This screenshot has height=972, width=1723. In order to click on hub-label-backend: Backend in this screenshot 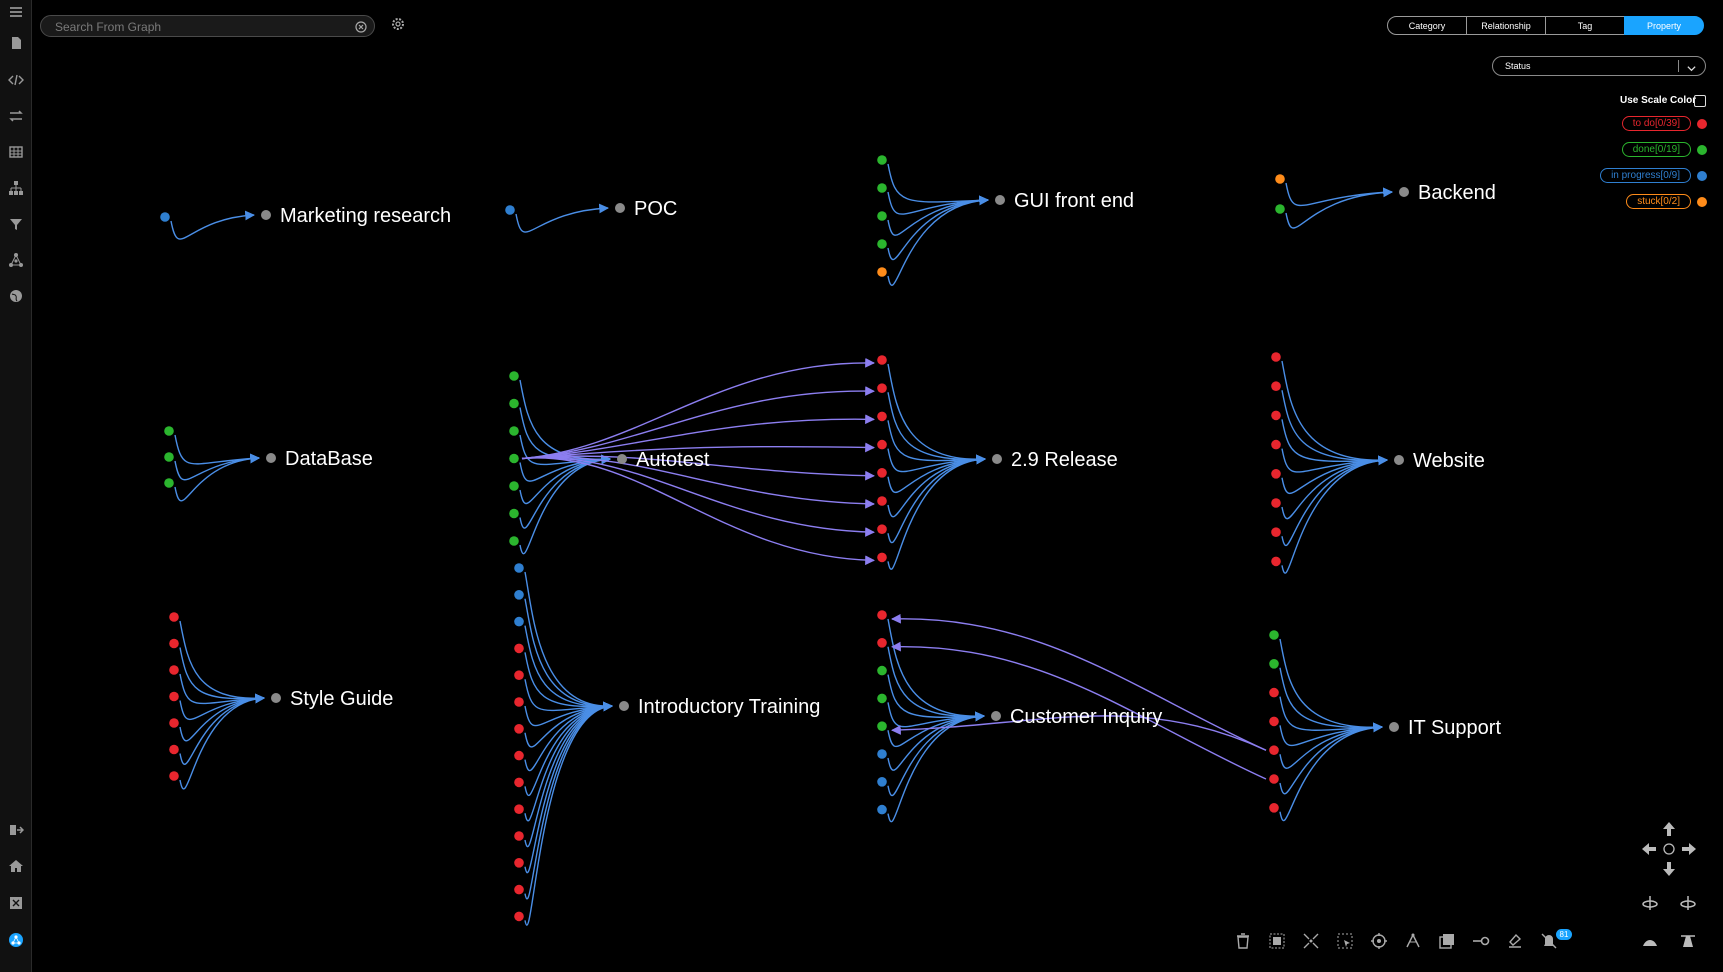, I will do `click(1457, 193)`.